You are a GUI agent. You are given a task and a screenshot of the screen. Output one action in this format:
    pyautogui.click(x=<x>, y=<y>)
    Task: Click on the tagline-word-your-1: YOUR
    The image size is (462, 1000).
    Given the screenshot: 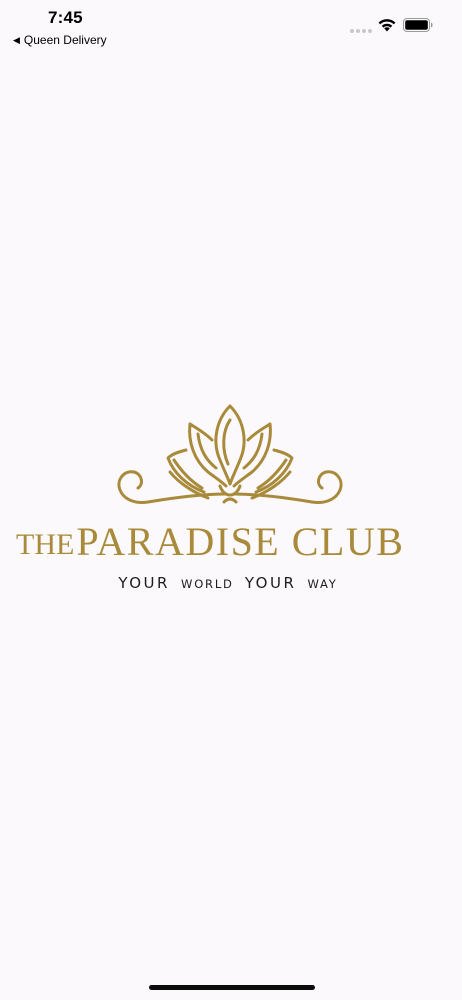 What is the action you would take?
    pyautogui.click(x=144, y=583)
    